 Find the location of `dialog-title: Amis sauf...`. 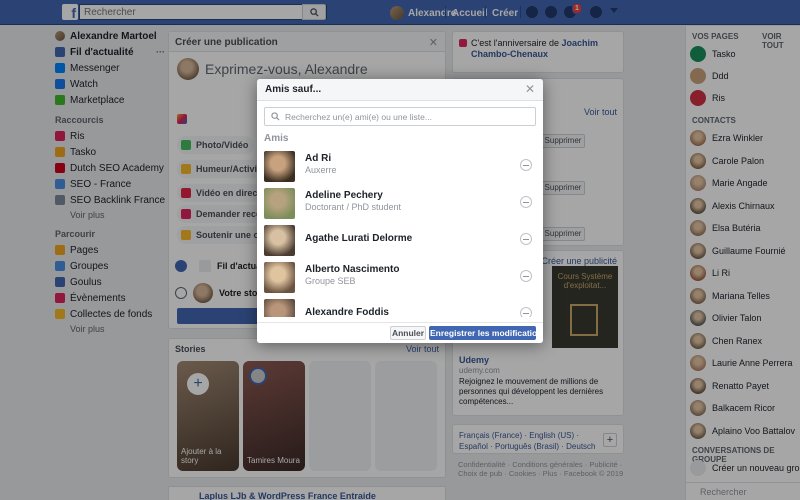

dialog-title: Amis sauf... is located at coordinates (293, 89).